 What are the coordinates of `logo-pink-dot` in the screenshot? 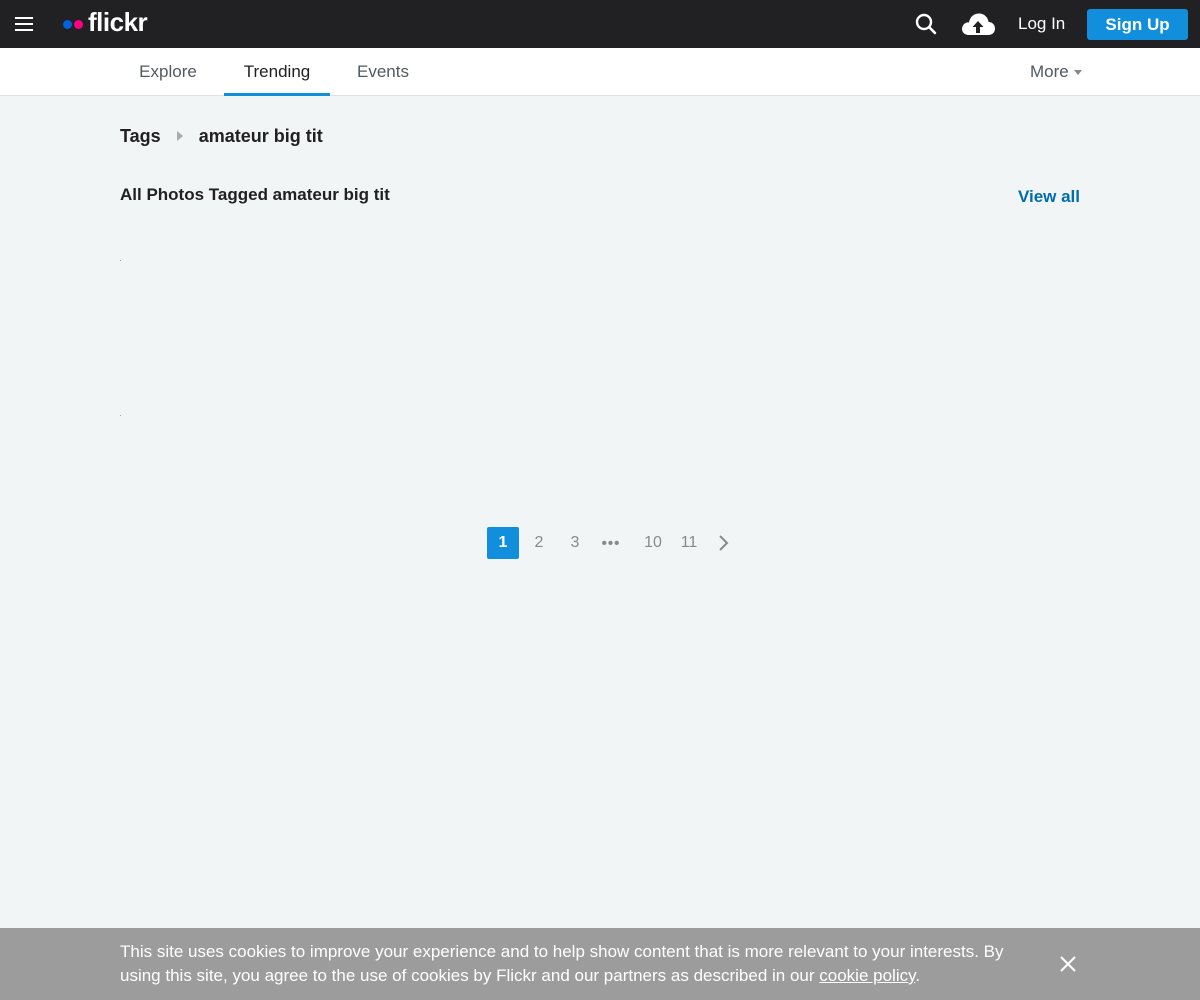 It's located at (78, 24).